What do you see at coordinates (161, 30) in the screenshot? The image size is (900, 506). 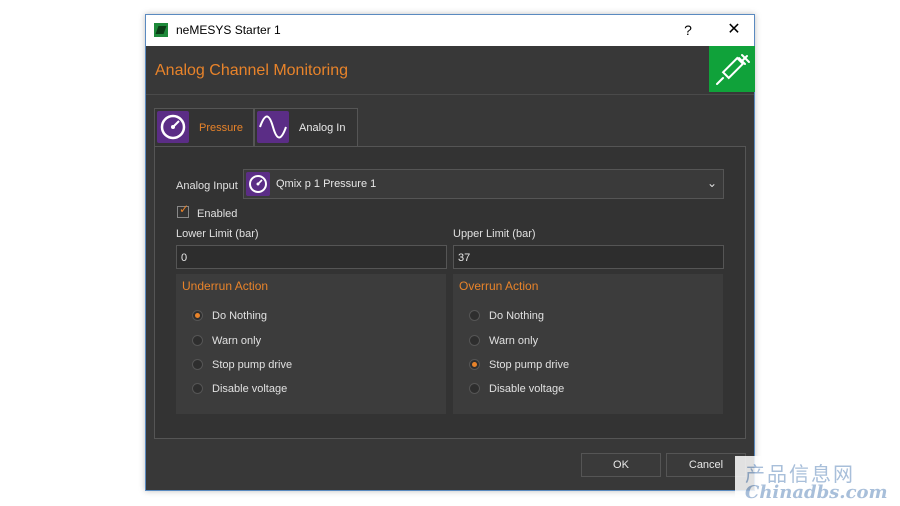 I see `app-icon` at bounding box center [161, 30].